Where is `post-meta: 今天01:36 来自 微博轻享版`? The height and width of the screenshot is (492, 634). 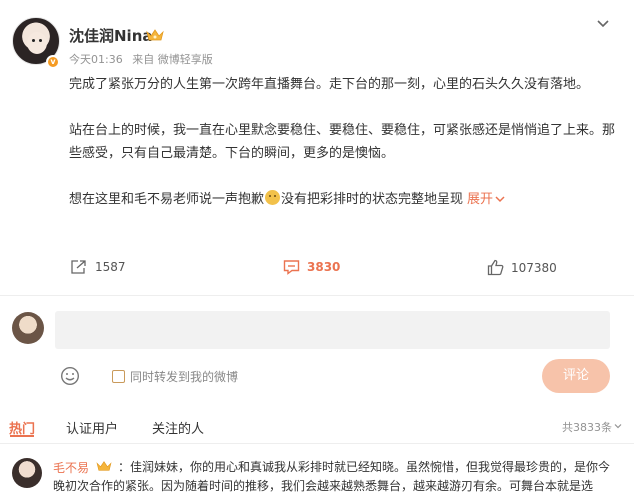 post-meta: 今天01:36 来自 微博轻享版 is located at coordinates (144, 59).